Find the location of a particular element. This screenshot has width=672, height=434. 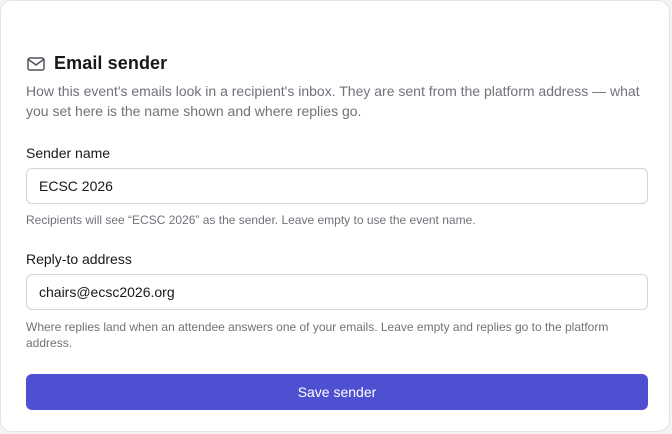

reply-to-label: Reply-to address is located at coordinates (79, 259).